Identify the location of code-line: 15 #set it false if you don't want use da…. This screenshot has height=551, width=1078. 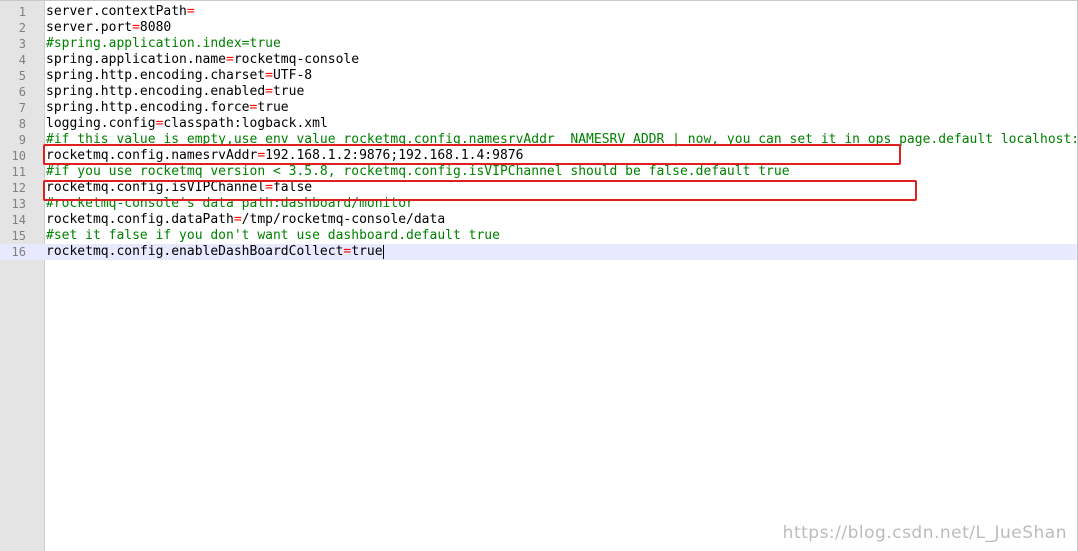
(538, 236).